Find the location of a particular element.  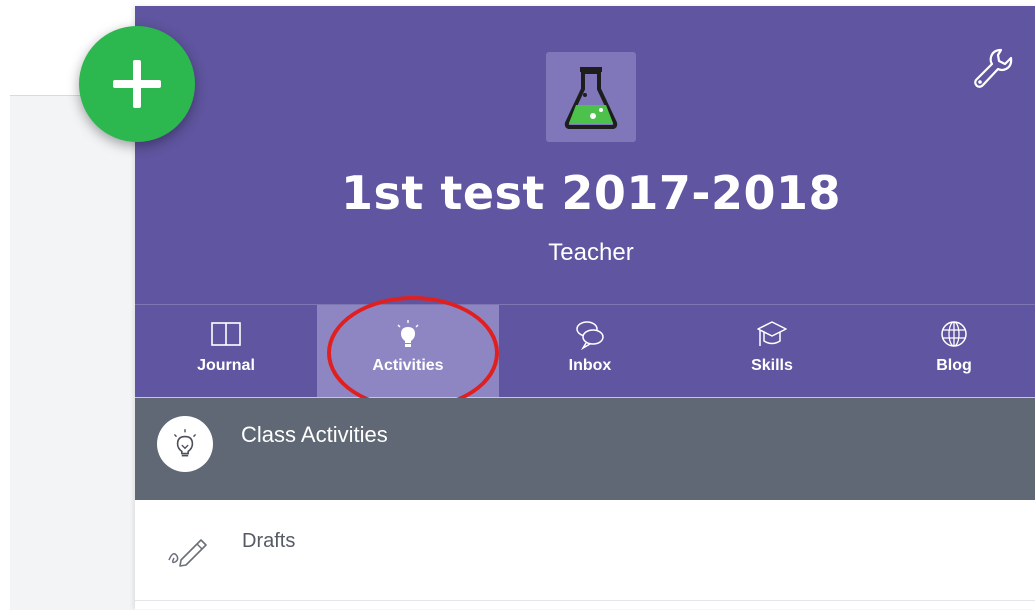

section-icon-circle is located at coordinates (185, 444).